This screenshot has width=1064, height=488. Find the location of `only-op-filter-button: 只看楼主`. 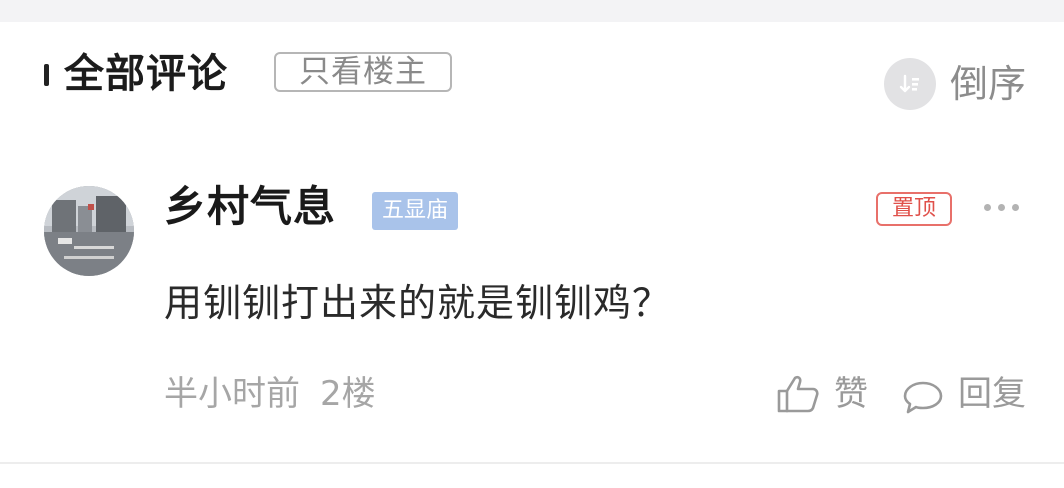

only-op-filter-button: 只看楼主 is located at coordinates (363, 72).